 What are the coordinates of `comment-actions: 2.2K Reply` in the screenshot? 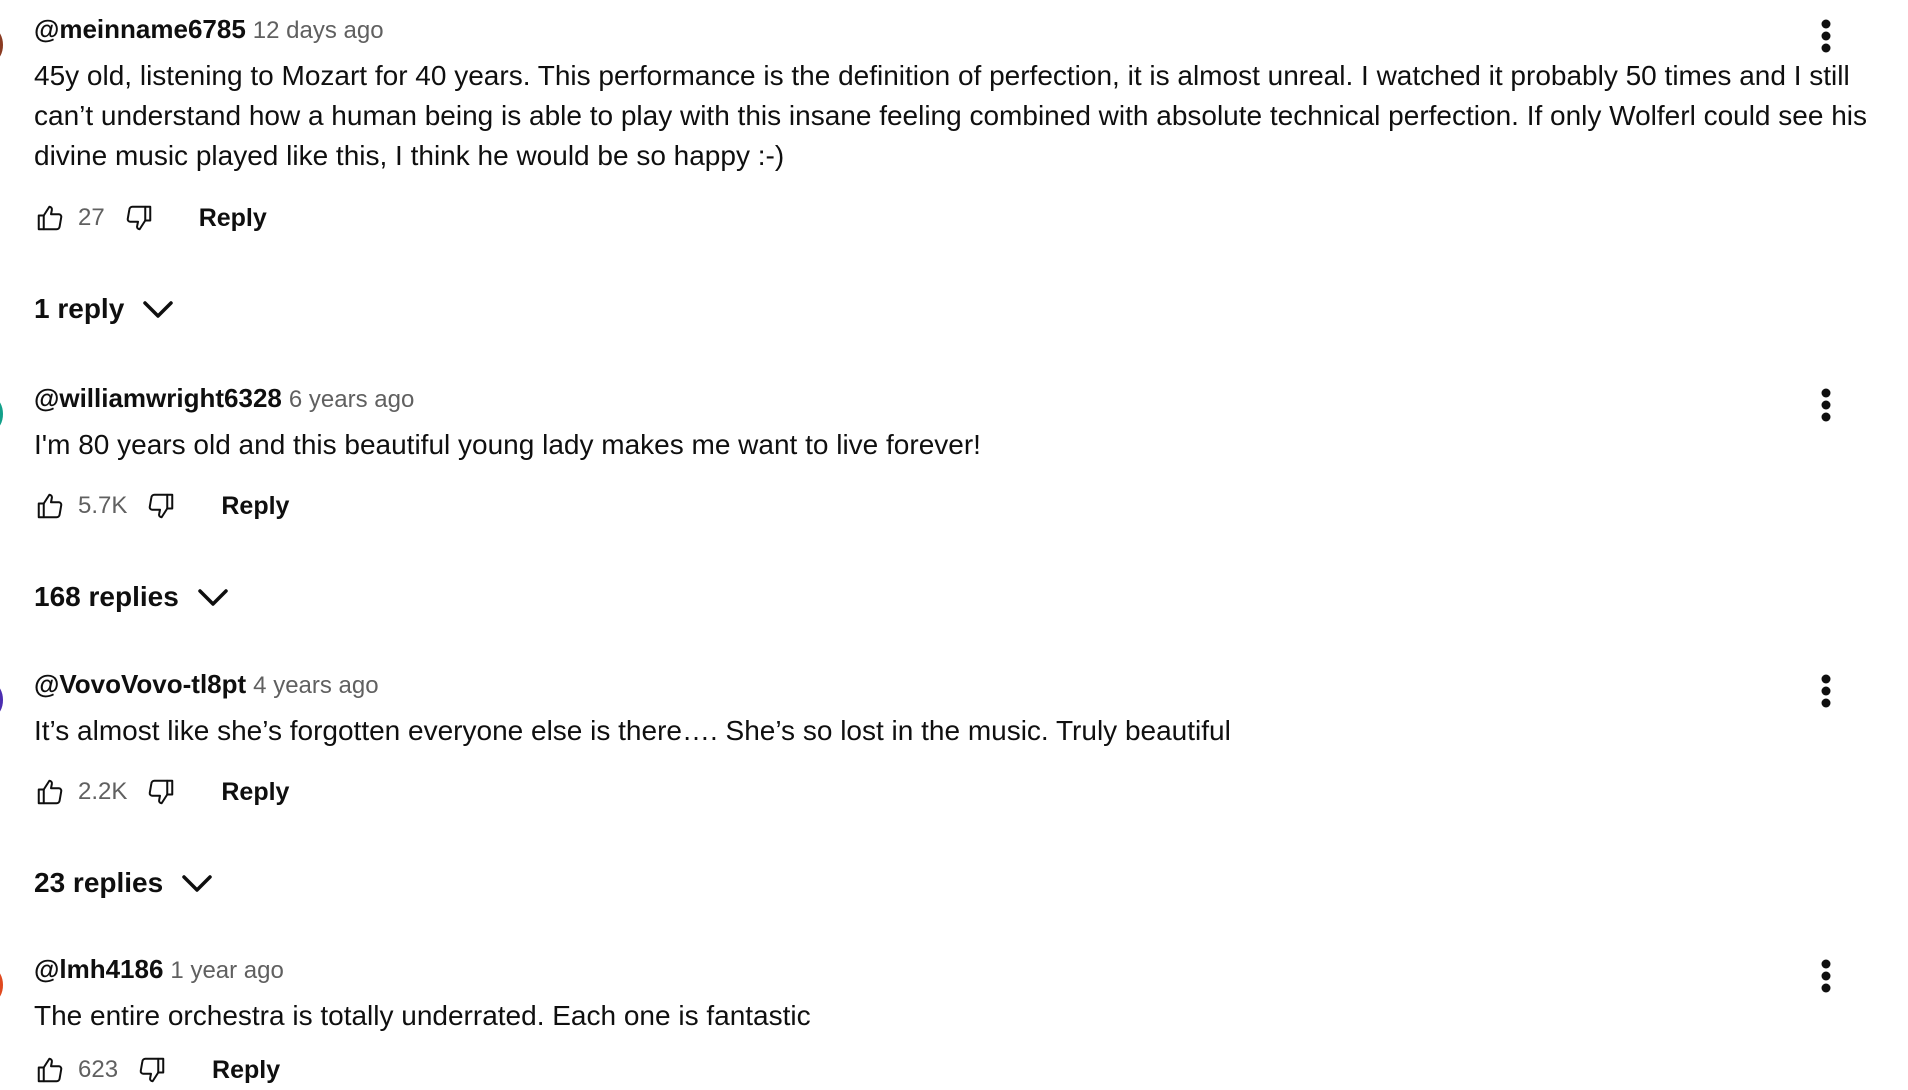 It's located at (159, 792).